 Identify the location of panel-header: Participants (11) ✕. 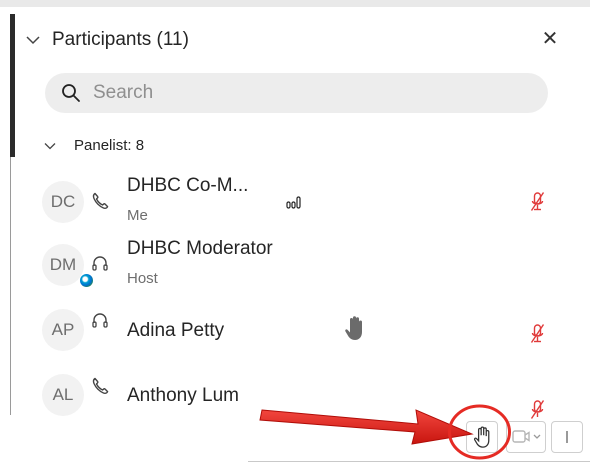
(295, 39).